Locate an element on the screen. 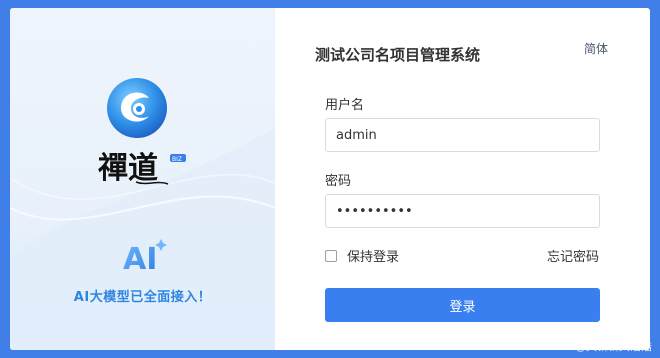 Image resolution: width=660 pixels, height=358 pixels. logo-wordmark: 禪道 BIZ is located at coordinates (143, 168).